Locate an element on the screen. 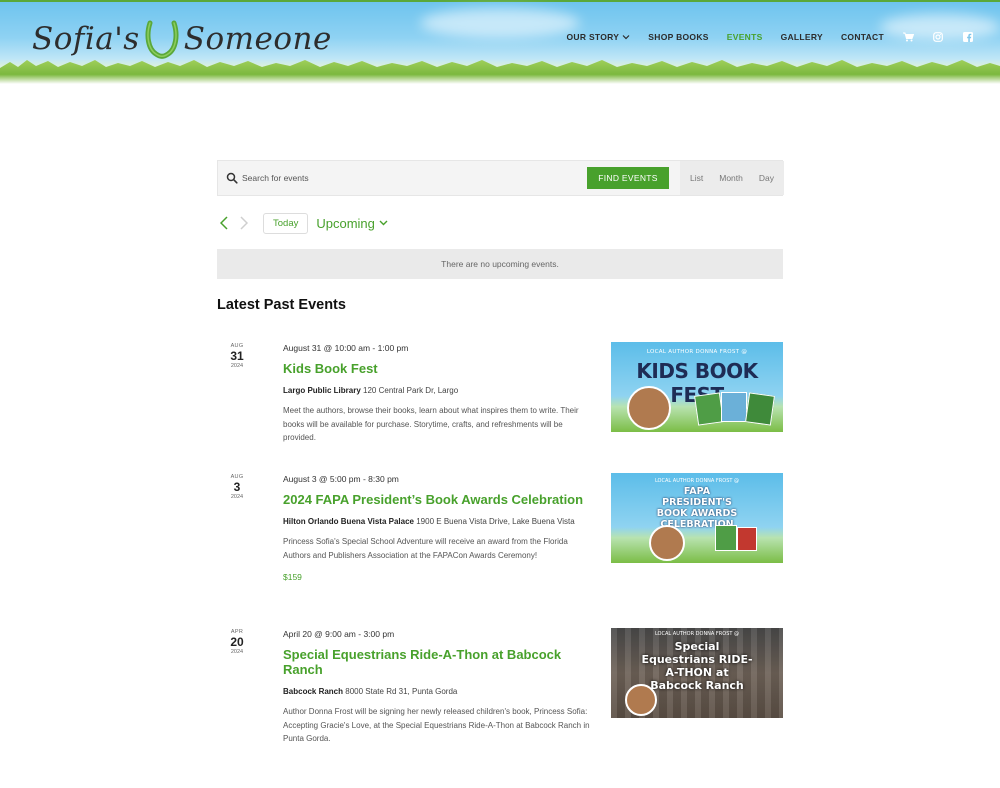 This screenshot has width=1000, height=788. venue-name: Hilton Orlando Buena Vista Palace is located at coordinates (348, 521).